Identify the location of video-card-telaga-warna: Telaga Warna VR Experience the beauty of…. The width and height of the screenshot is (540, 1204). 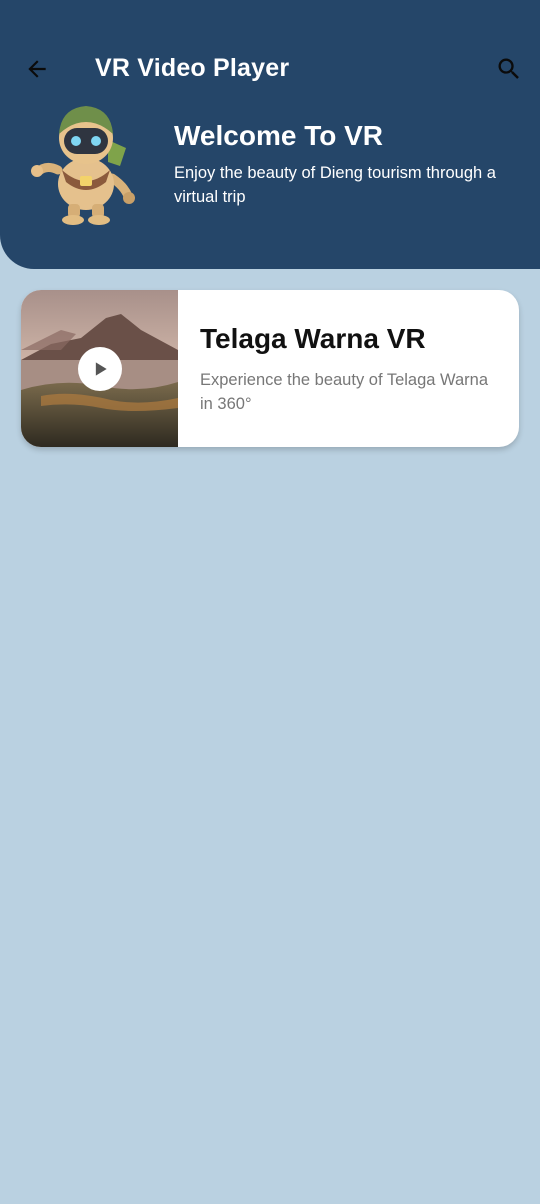
(270, 368).